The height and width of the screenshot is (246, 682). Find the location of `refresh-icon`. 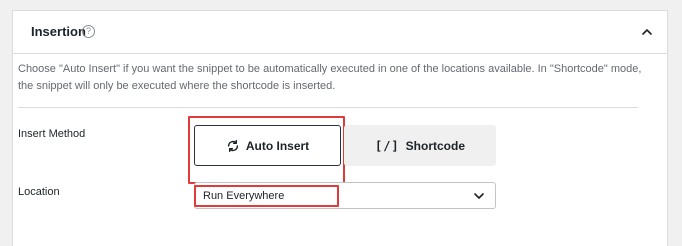

refresh-icon is located at coordinates (232, 145).